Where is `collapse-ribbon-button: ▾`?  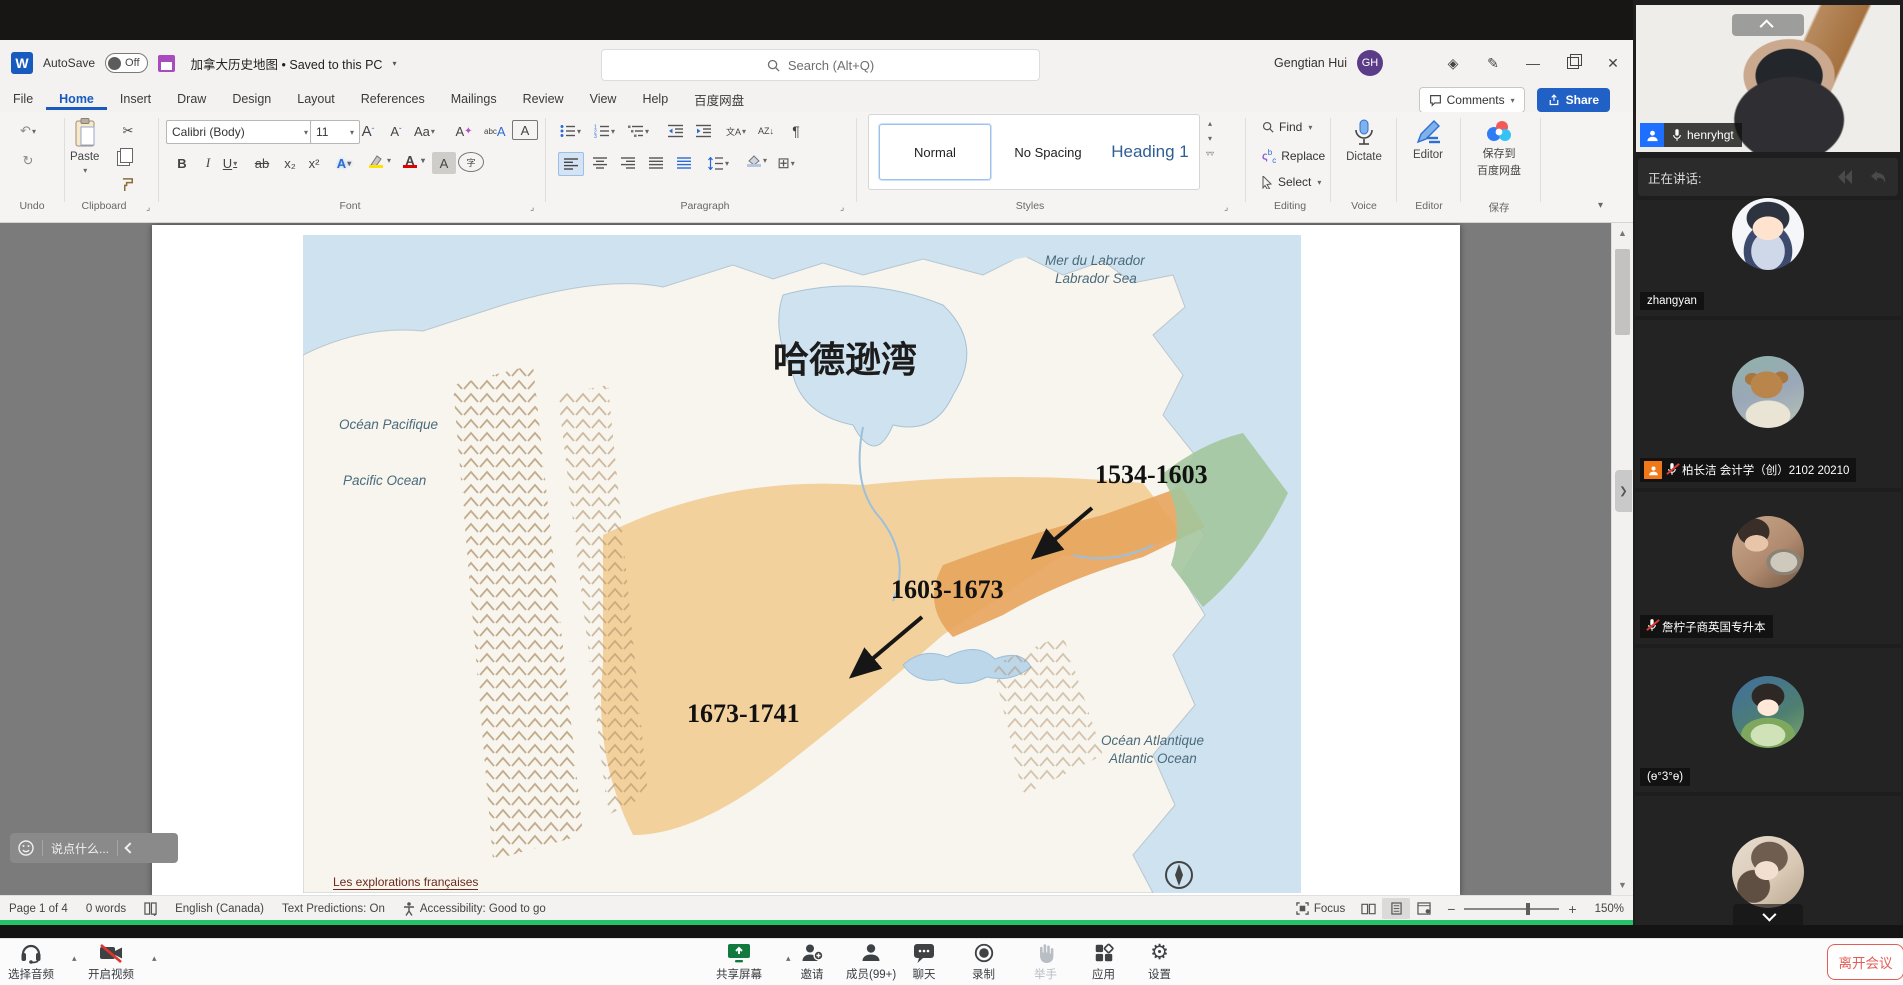 collapse-ribbon-button: ▾ is located at coordinates (1600, 205).